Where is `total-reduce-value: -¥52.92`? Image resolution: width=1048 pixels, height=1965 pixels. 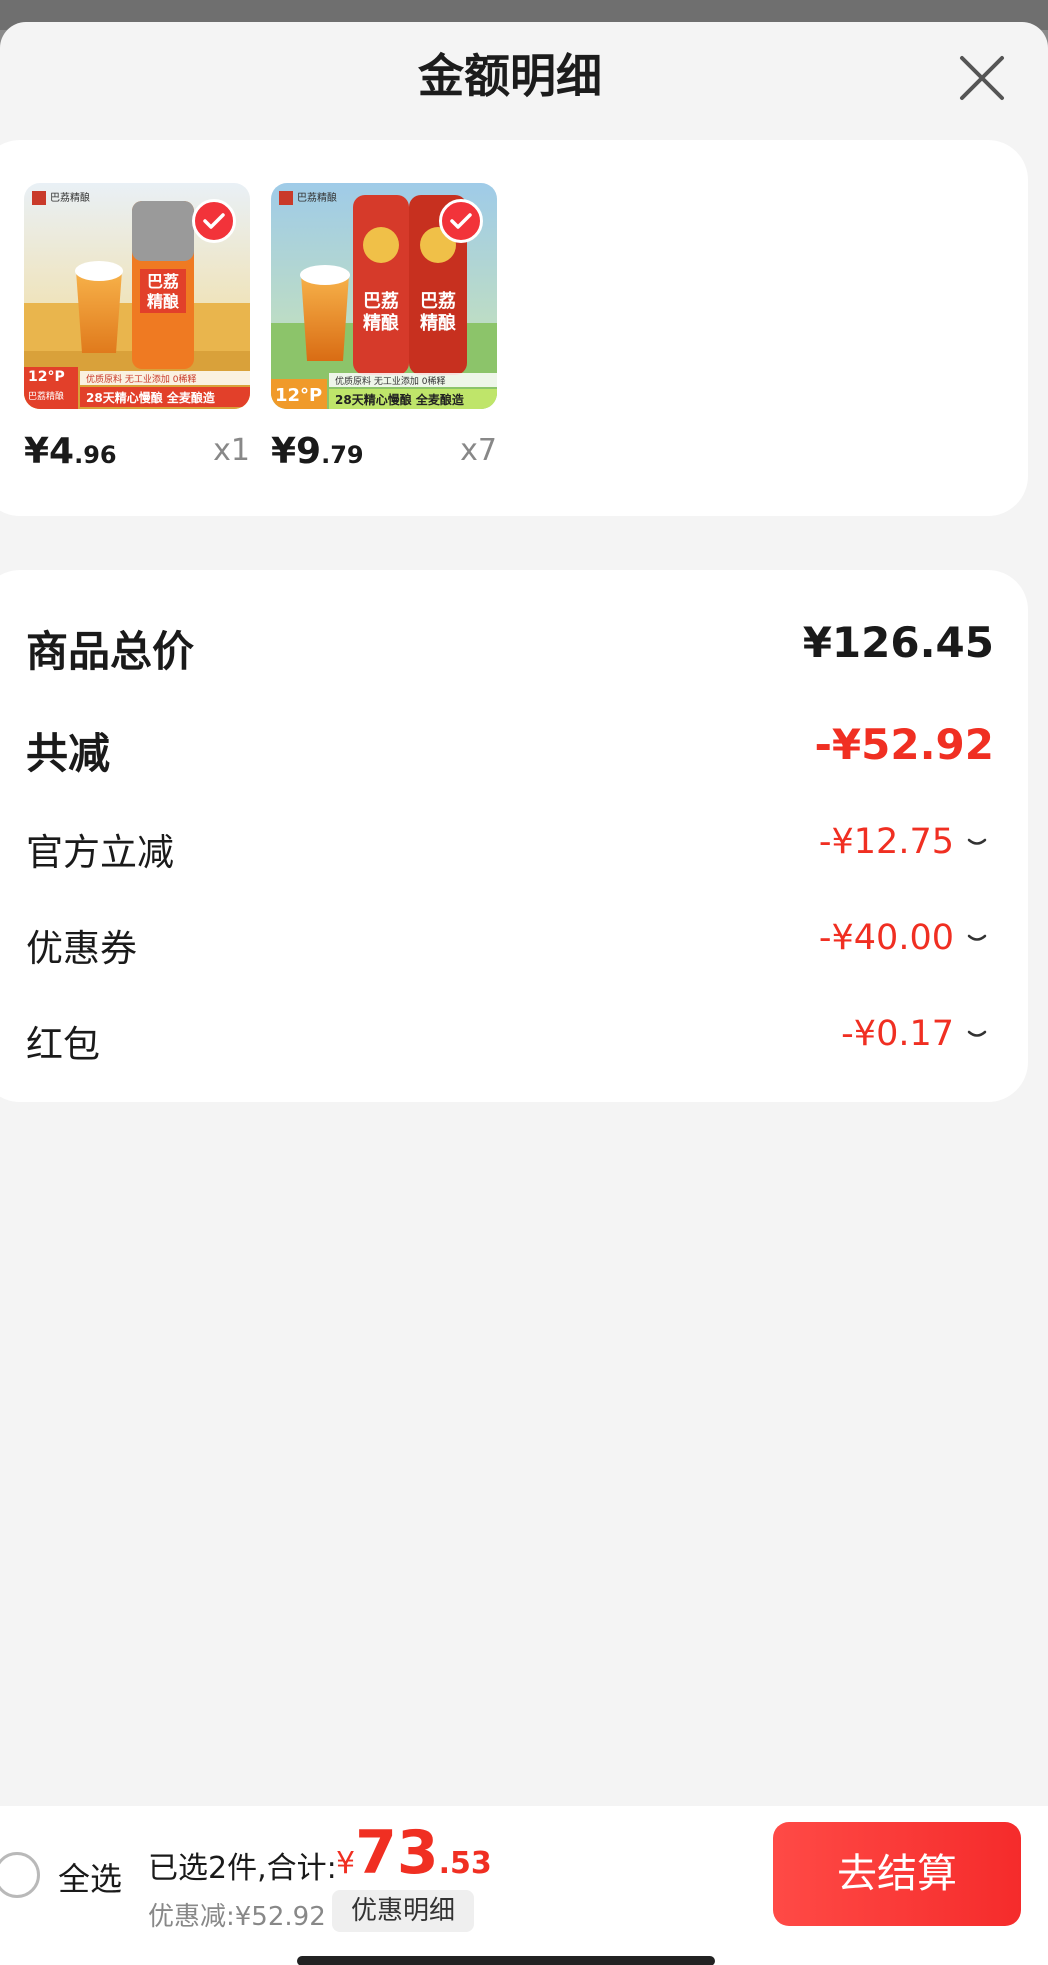 total-reduce-value: -¥52.92 is located at coordinates (904, 744).